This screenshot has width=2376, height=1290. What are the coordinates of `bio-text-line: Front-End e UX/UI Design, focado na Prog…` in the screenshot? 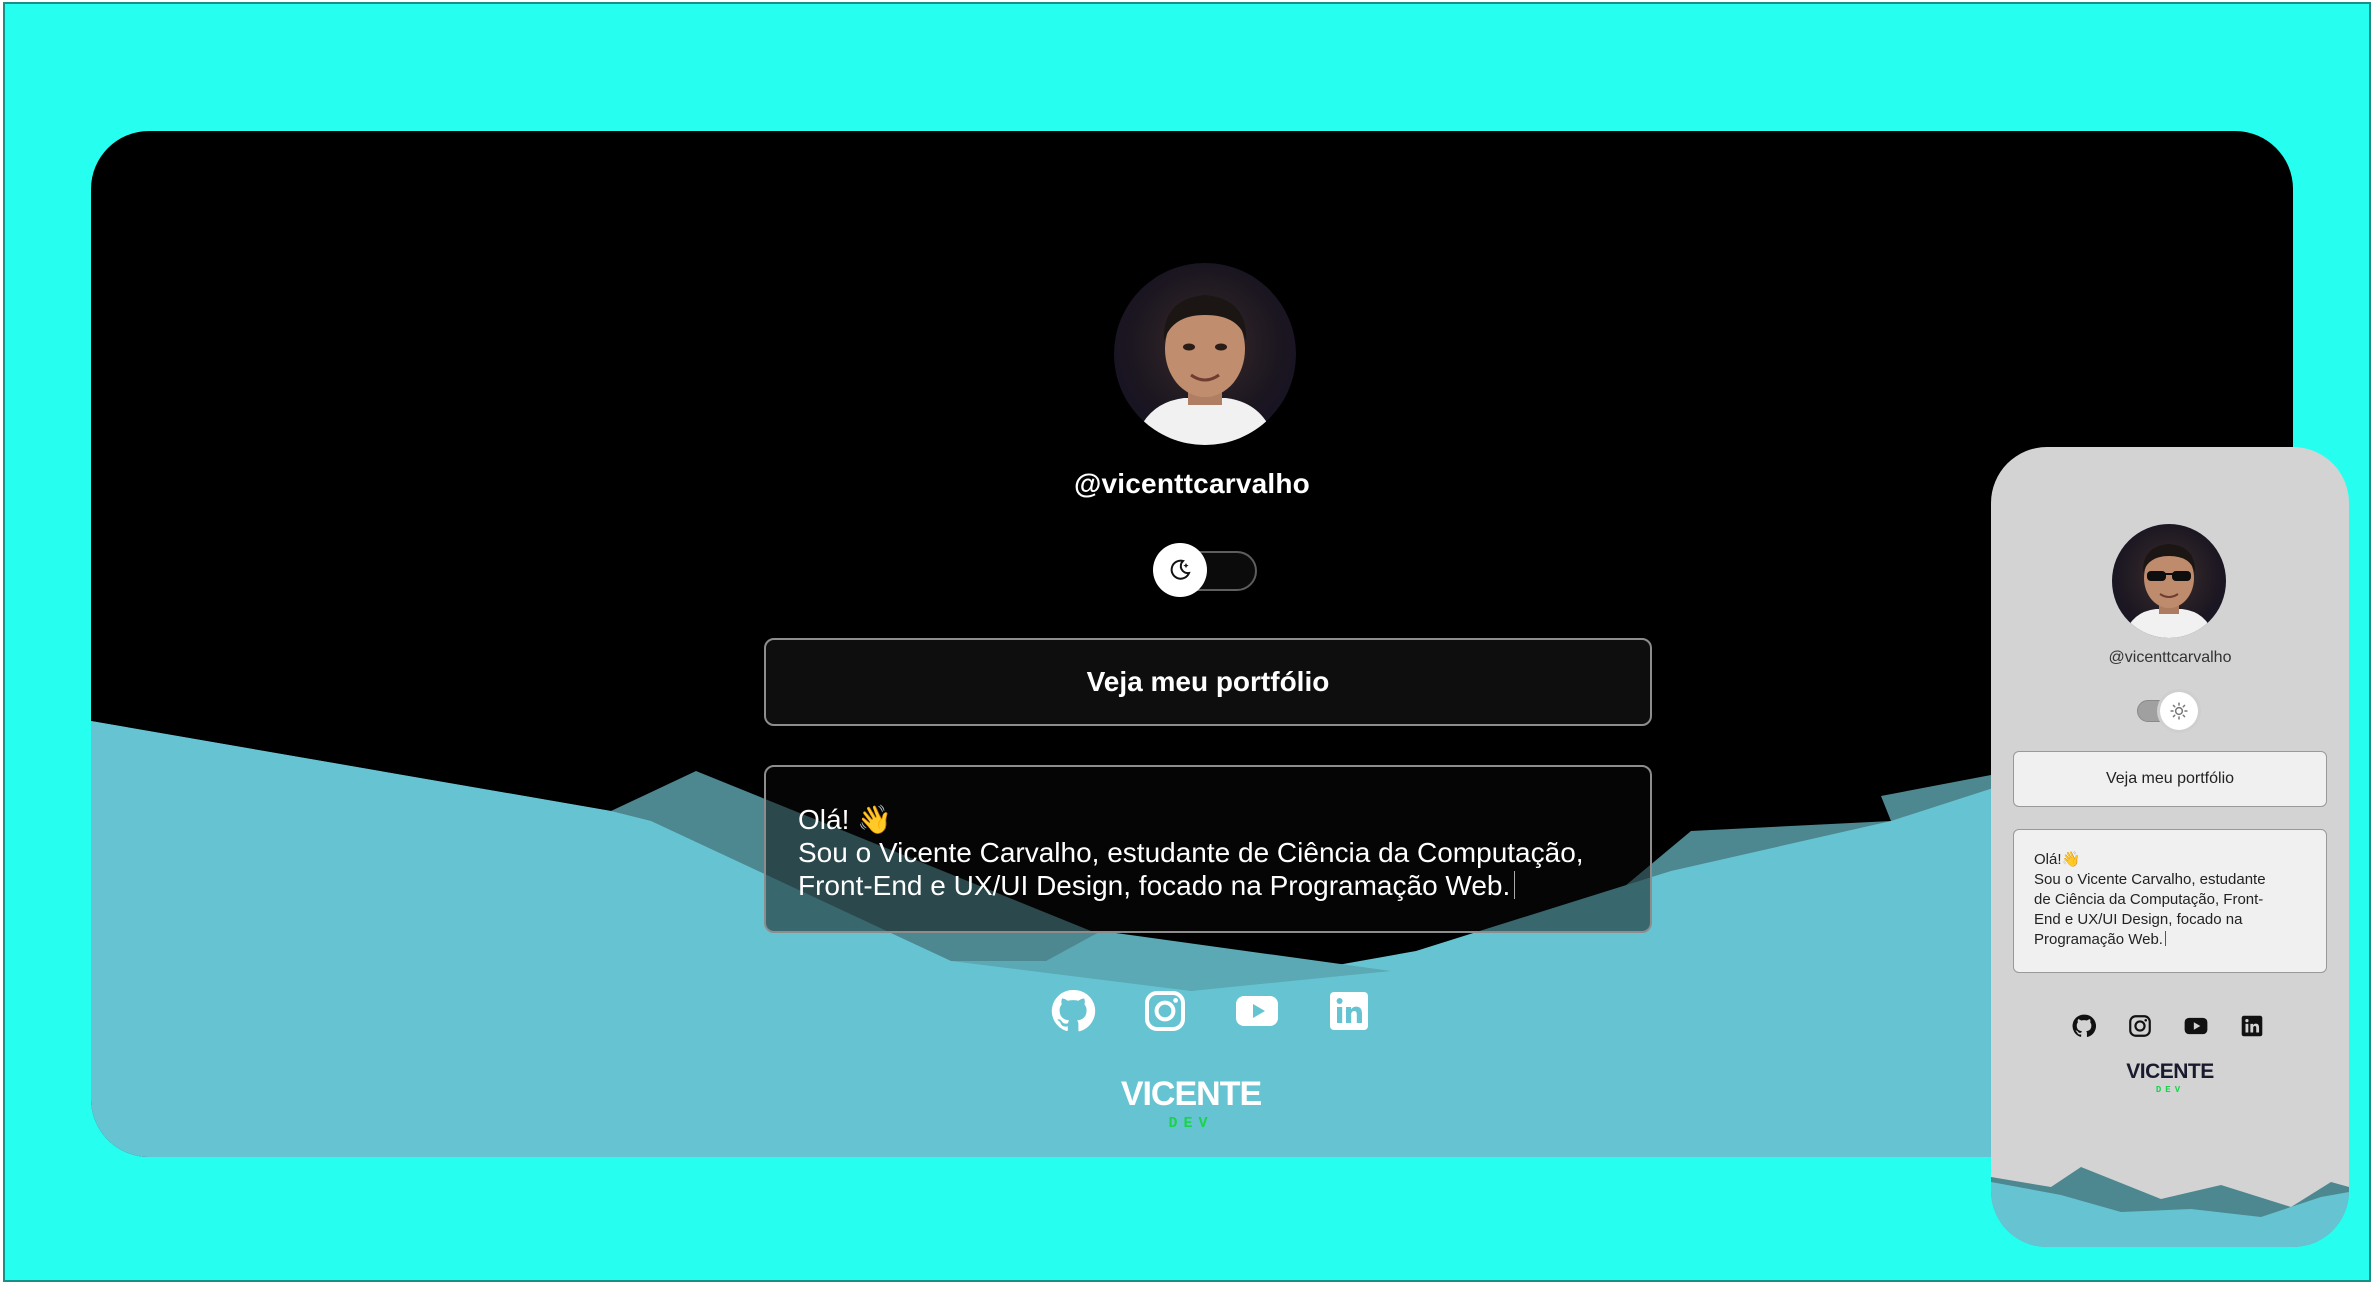 It's located at (1154, 885).